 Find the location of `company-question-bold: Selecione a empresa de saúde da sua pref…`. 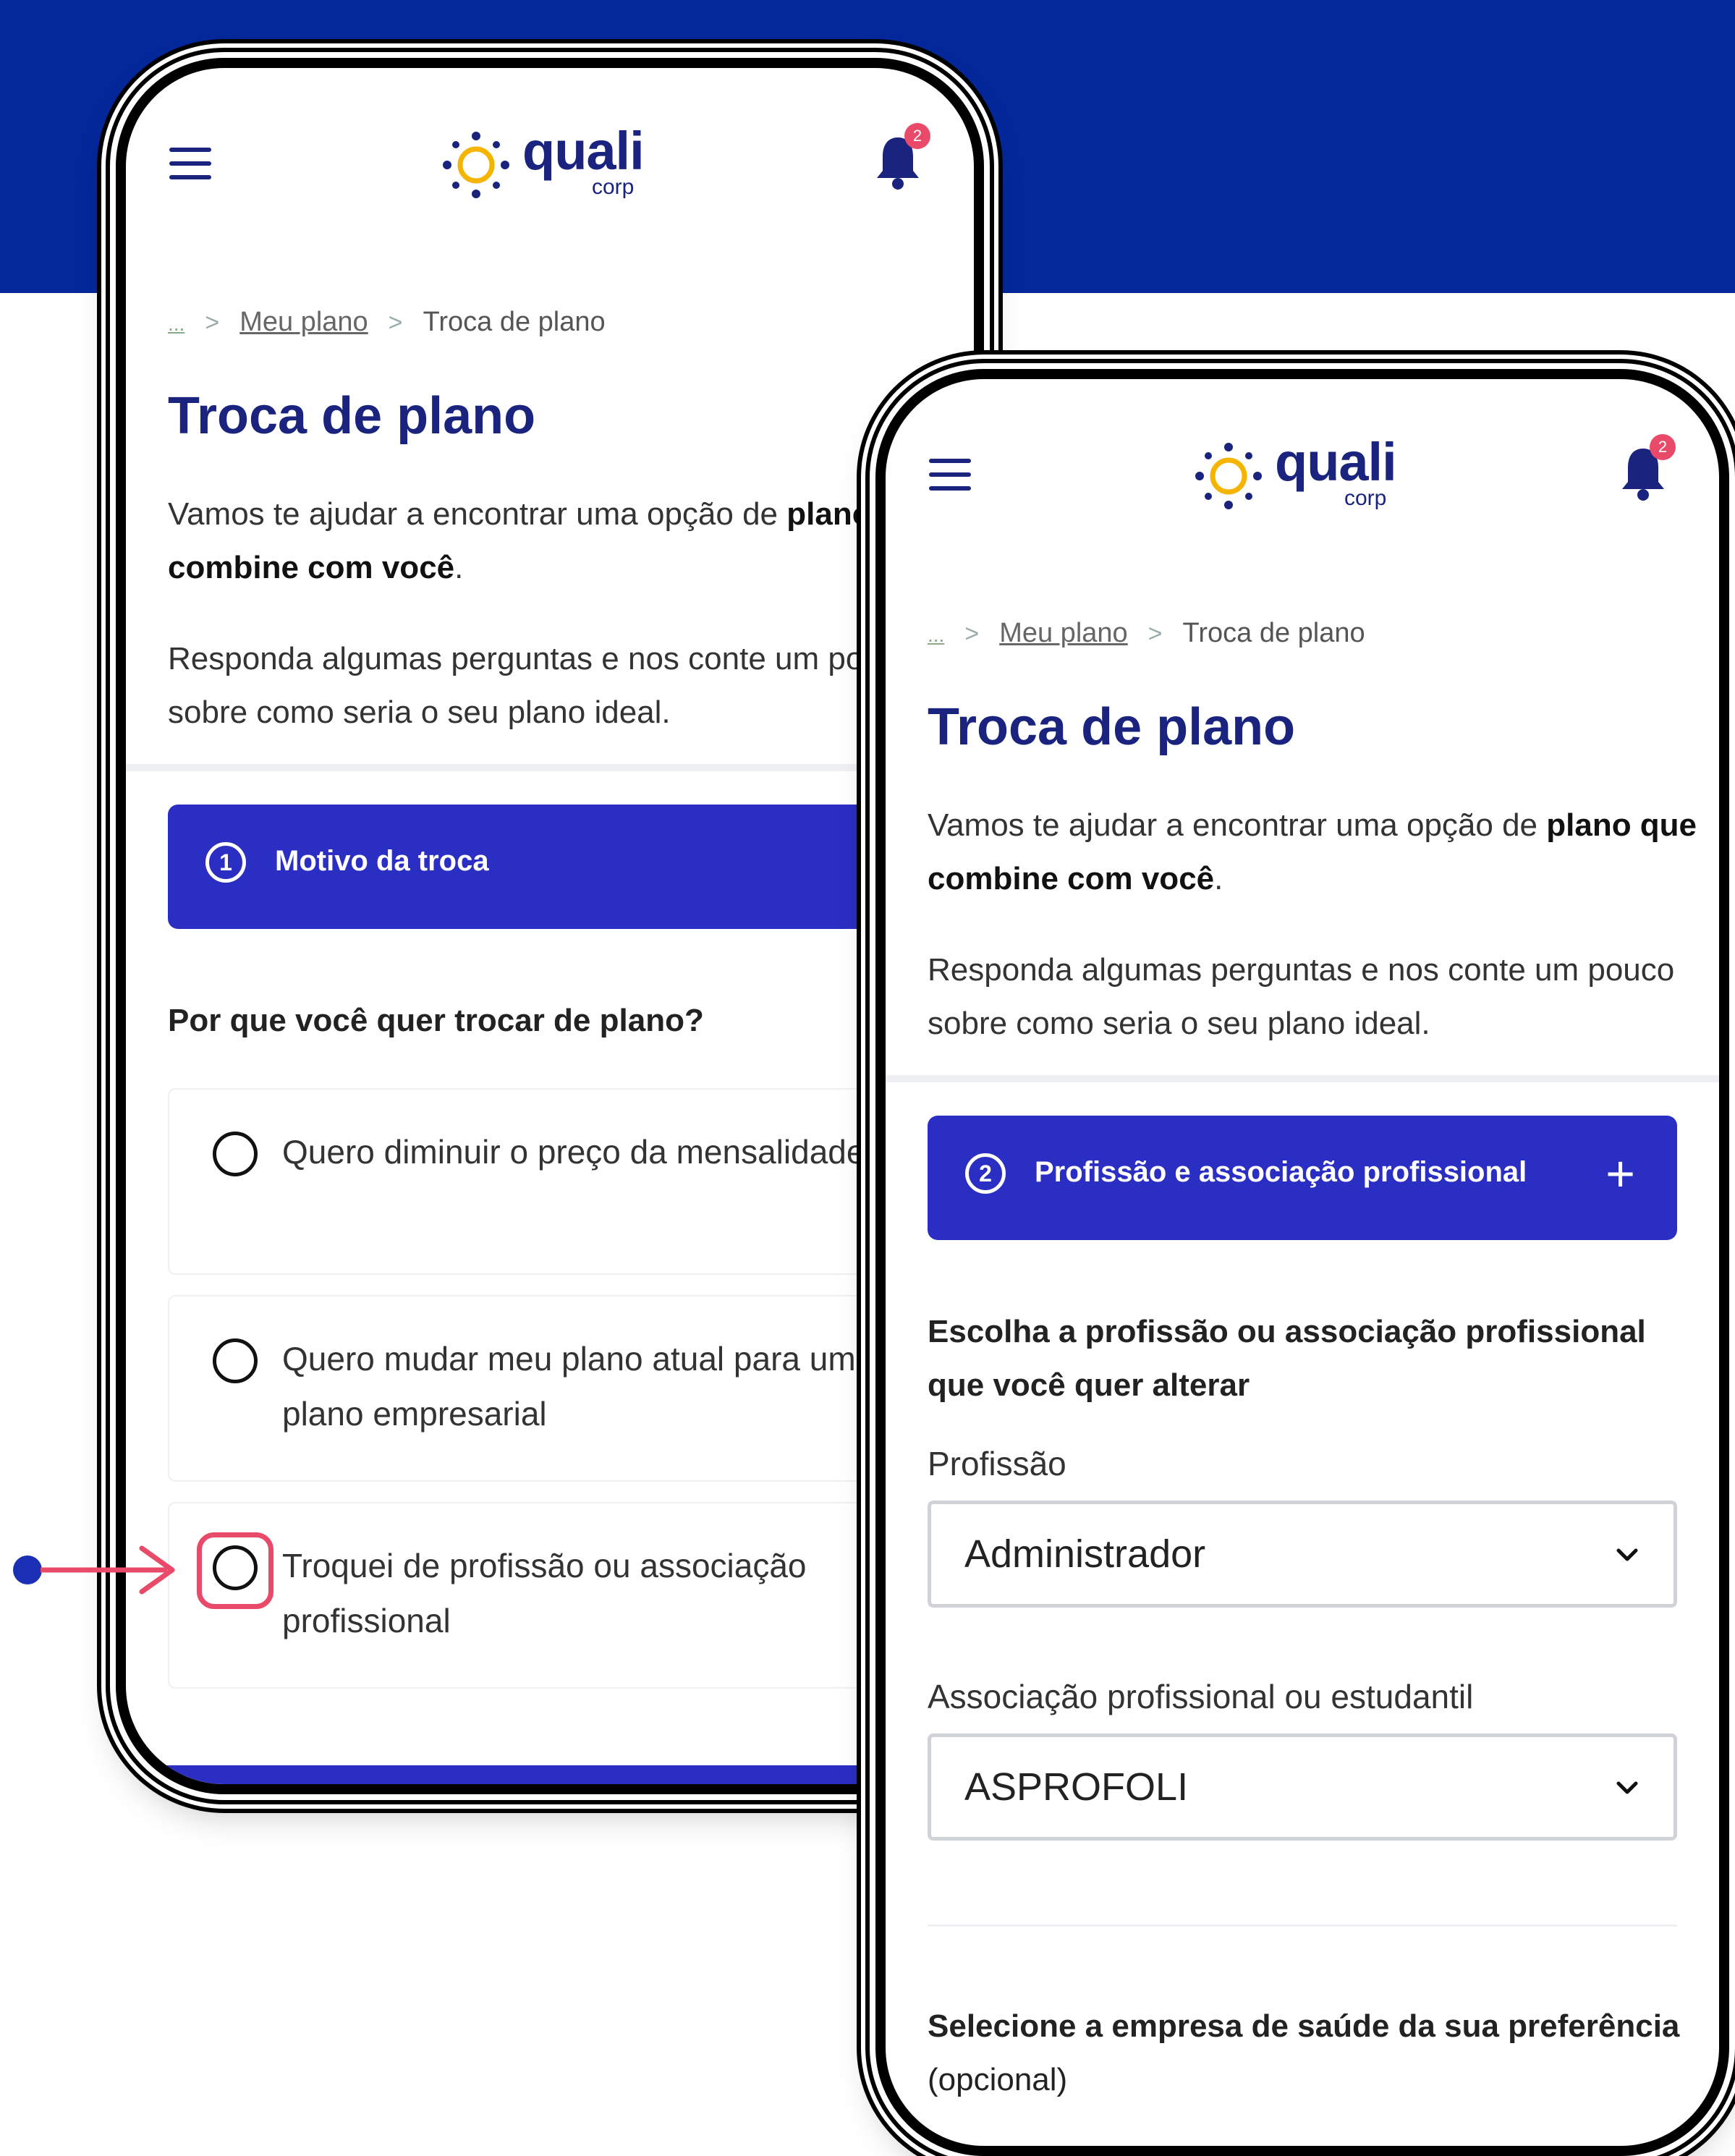

company-question-bold: Selecione a empresa de saúde da sua pref… is located at coordinates (1304, 2026).